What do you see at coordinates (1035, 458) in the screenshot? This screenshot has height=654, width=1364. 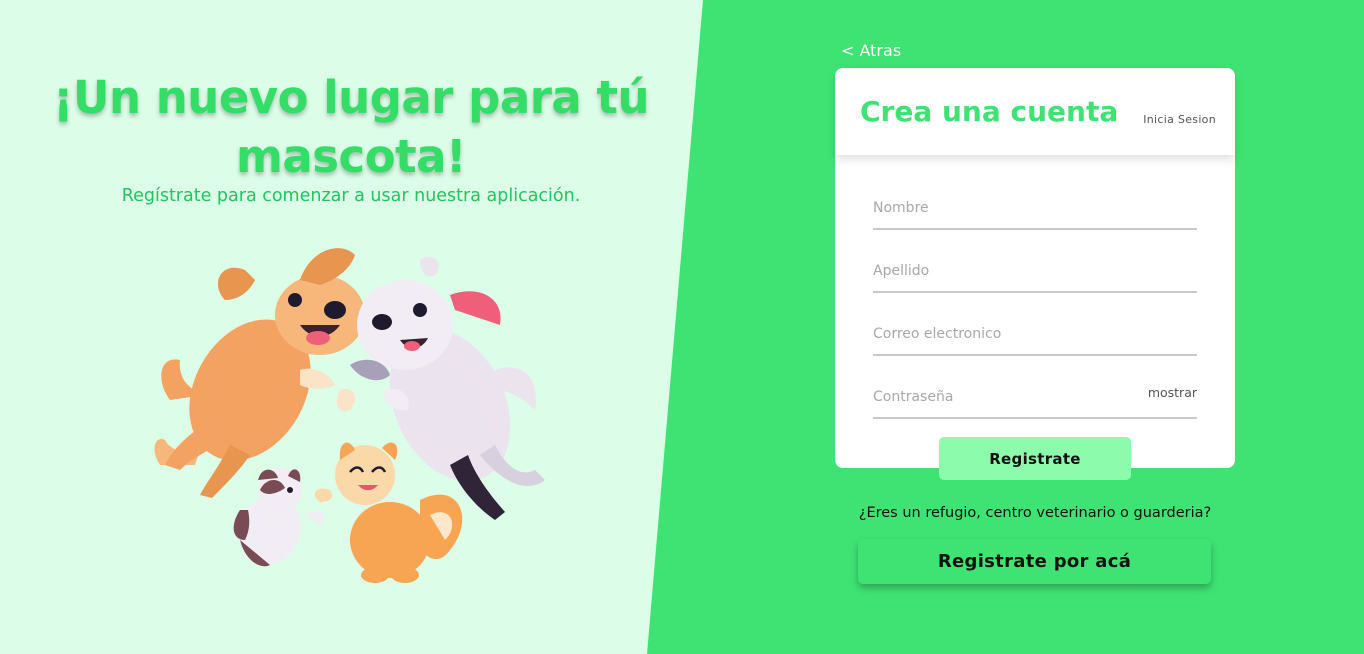 I see `register-button: Registrate` at bounding box center [1035, 458].